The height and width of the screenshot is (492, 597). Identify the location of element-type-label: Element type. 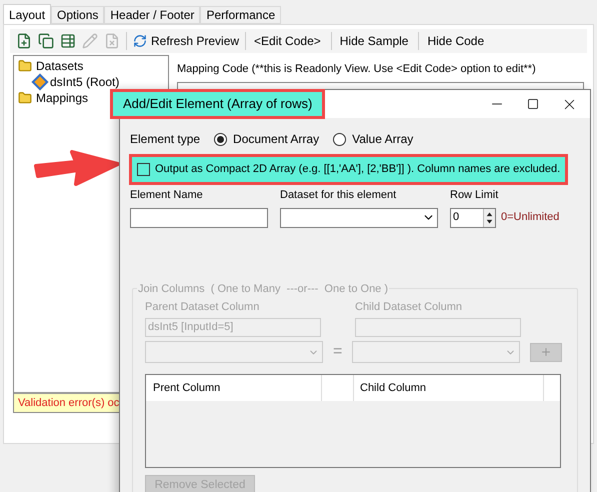
(165, 139).